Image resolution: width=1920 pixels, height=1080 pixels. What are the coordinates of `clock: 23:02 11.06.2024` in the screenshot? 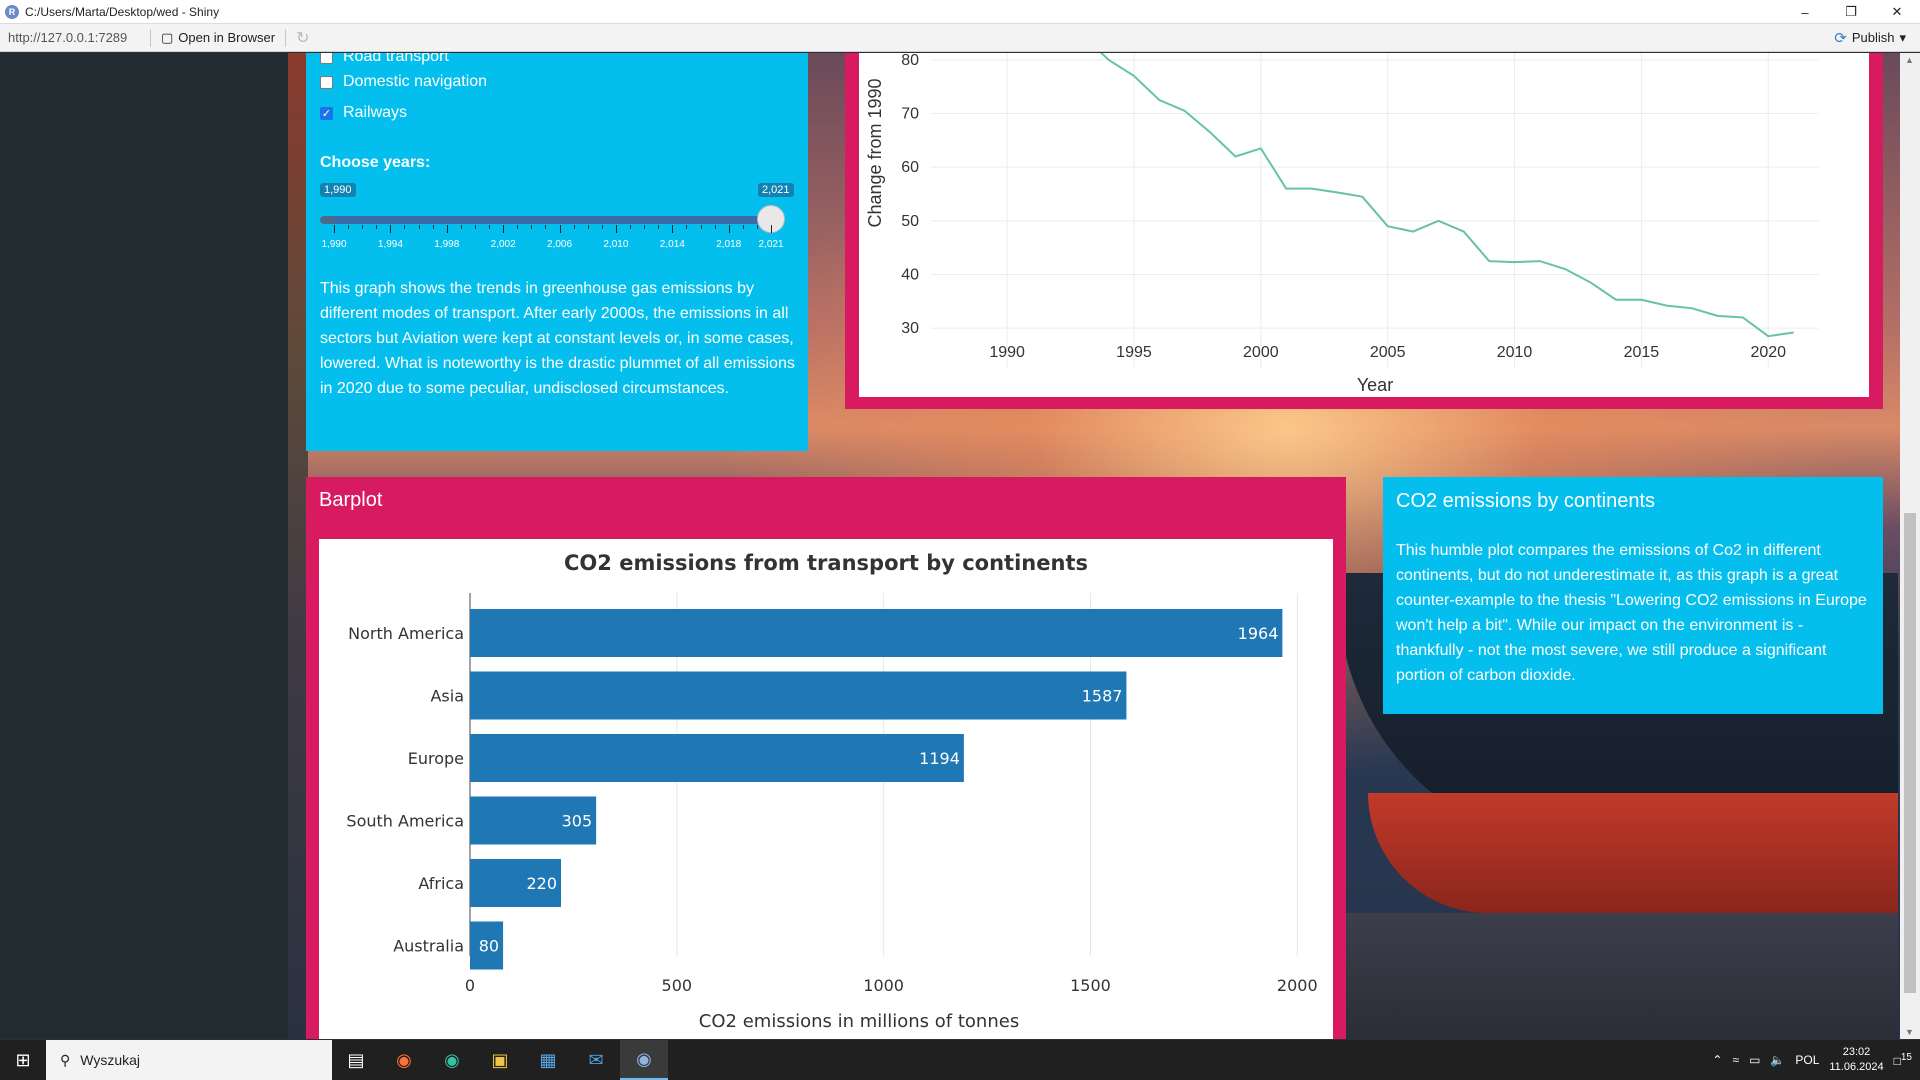 It's located at (1856, 1060).